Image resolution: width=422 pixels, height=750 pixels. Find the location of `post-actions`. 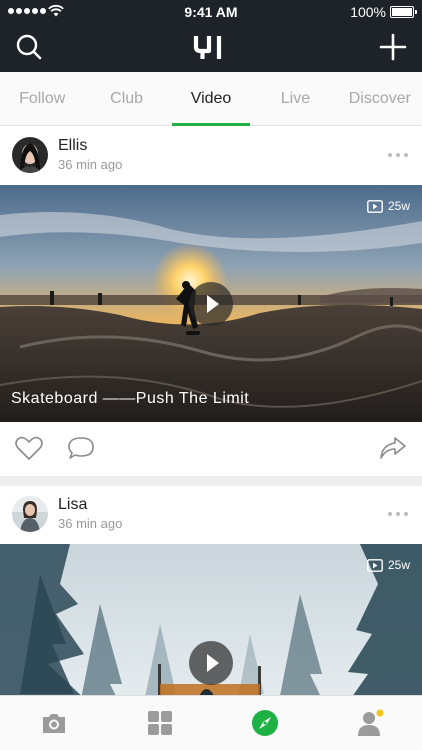

post-actions is located at coordinates (211, 449).